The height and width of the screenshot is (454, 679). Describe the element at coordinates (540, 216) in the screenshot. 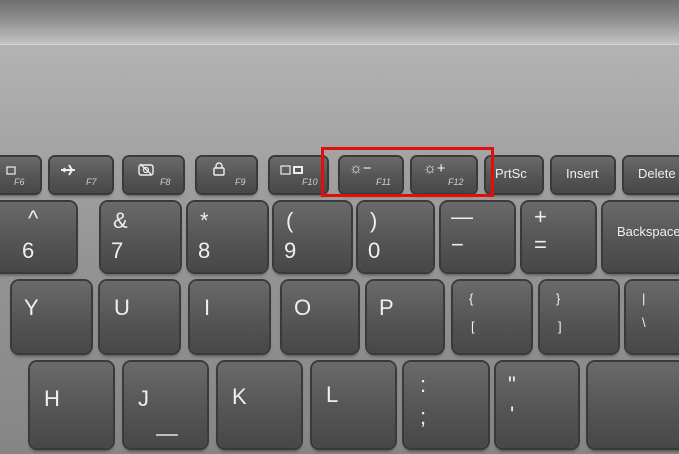

I see `key-equals-shift: +` at that location.